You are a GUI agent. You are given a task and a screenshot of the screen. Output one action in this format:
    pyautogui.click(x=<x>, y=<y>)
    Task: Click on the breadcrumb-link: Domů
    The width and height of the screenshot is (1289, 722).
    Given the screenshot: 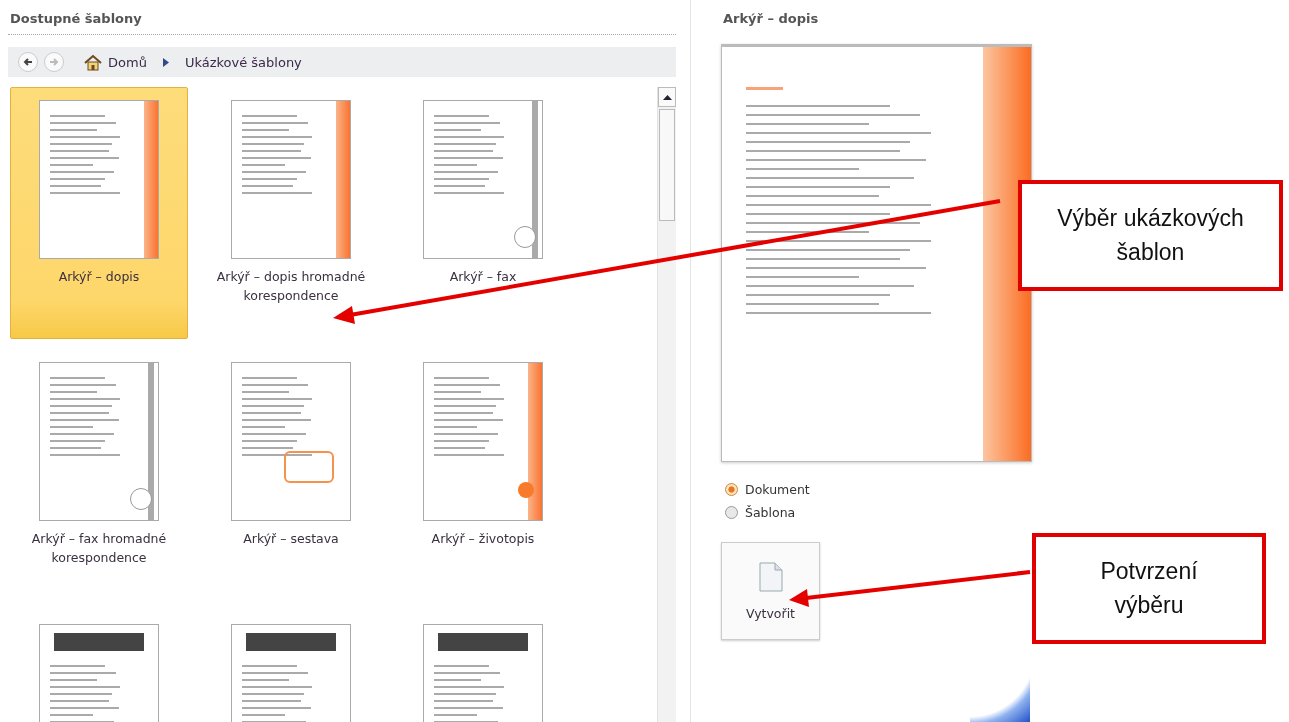 What is the action you would take?
    pyautogui.click(x=127, y=62)
    